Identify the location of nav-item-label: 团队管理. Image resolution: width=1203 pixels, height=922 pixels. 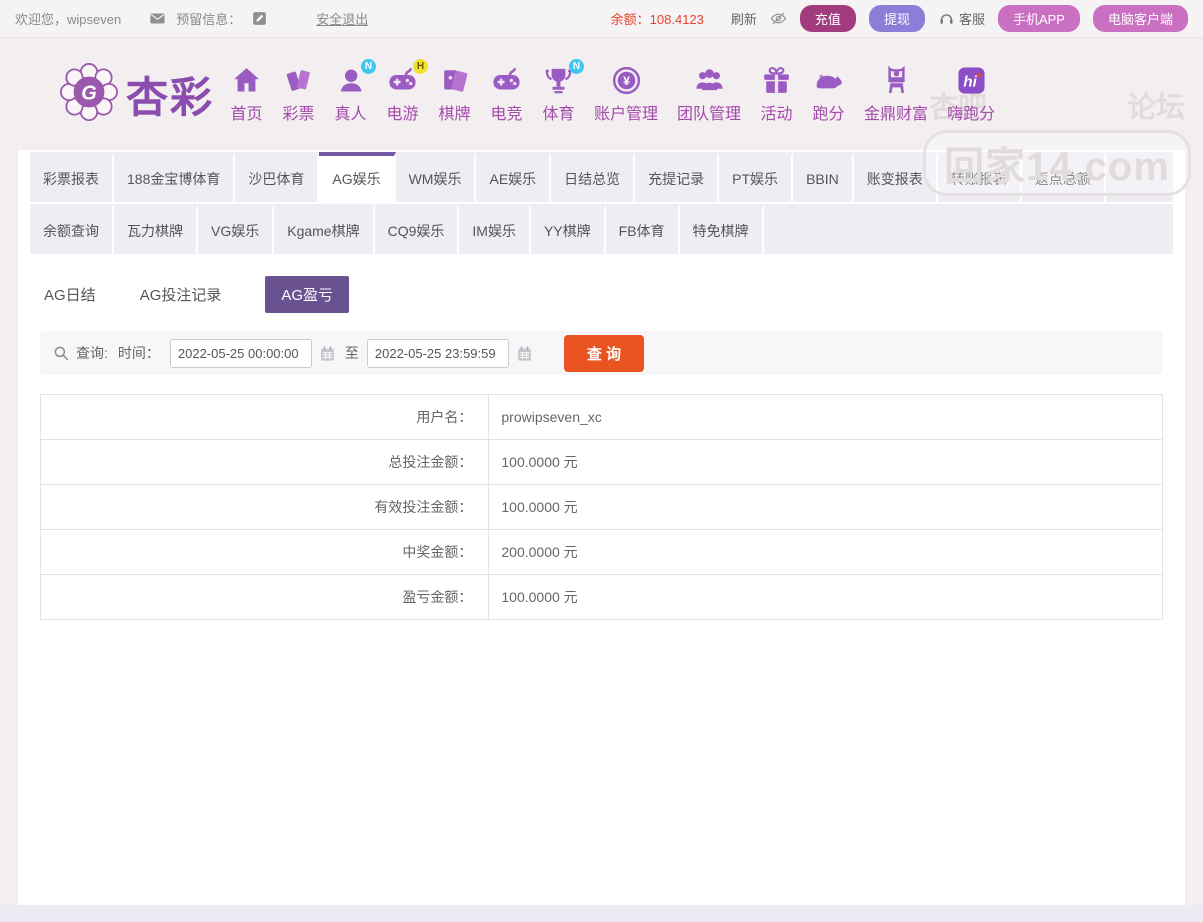
(709, 114).